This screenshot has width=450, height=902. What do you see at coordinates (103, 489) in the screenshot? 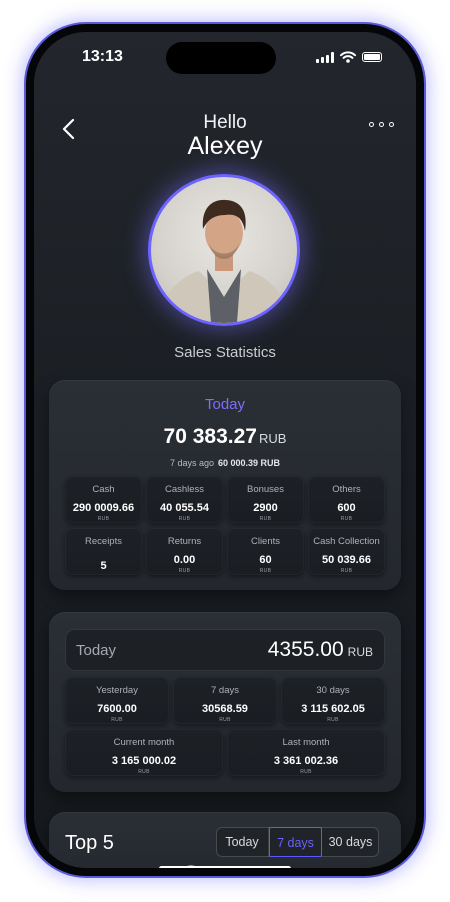
I see `tile-label: Cash` at bounding box center [103, 489].